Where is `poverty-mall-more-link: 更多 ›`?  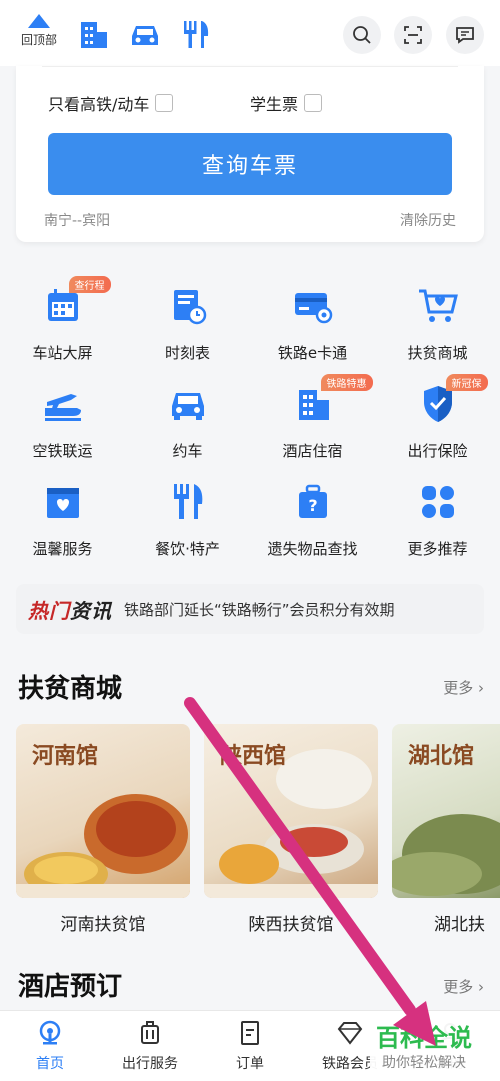 poverty-mall-more-link: 更多 › is located at coordinates (463, 687).